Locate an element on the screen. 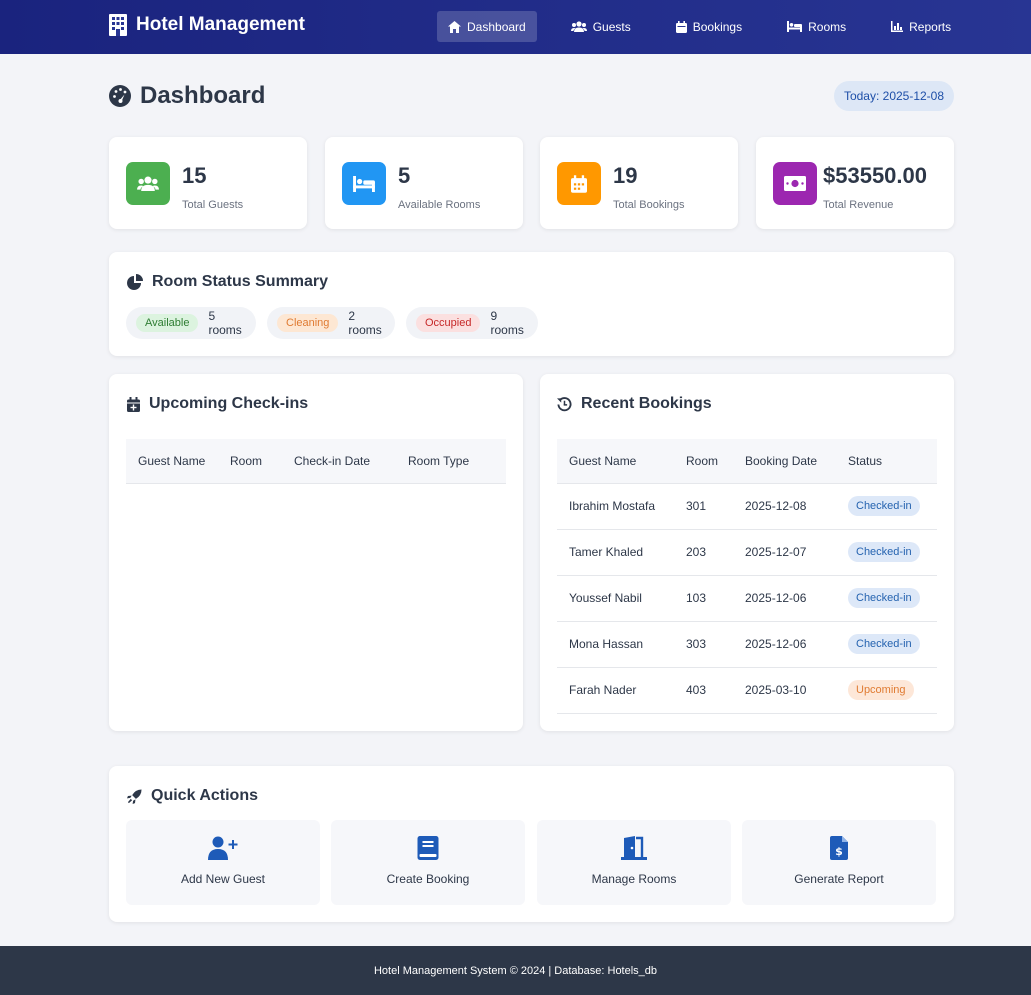 The height and width of the screenshot is (995, 1031). stat-value-guests: 15 is located at coordinates (194, 175).